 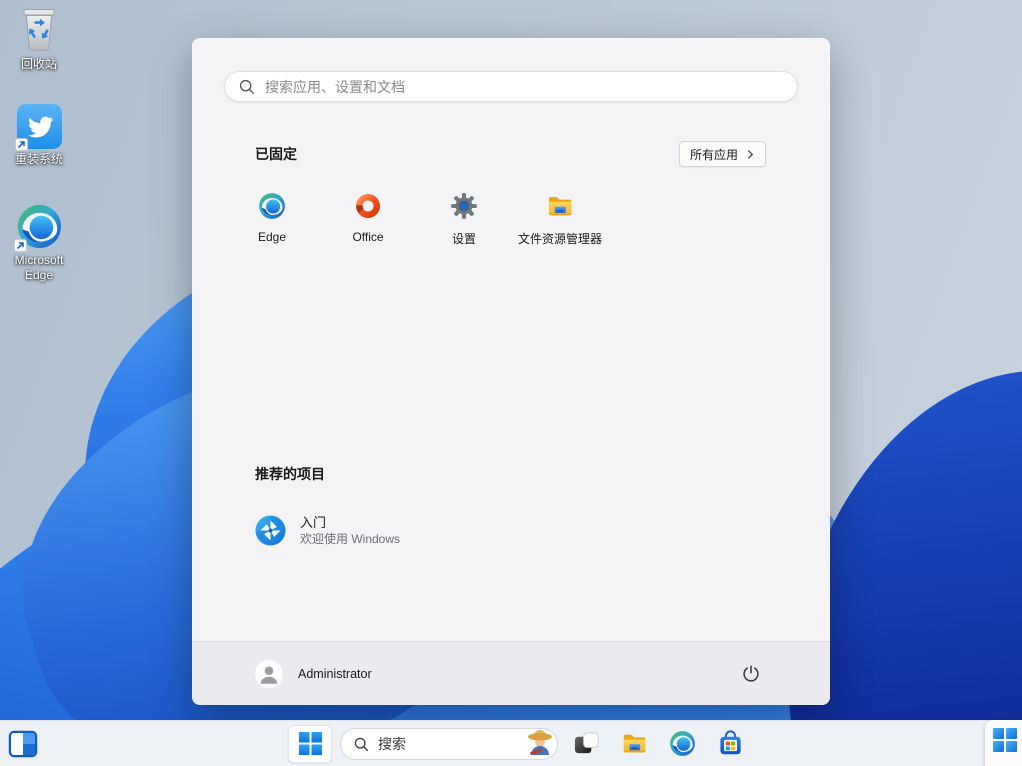 I want to click on recommended-section-title: 推荐的项目, so click(x=290, y=474).